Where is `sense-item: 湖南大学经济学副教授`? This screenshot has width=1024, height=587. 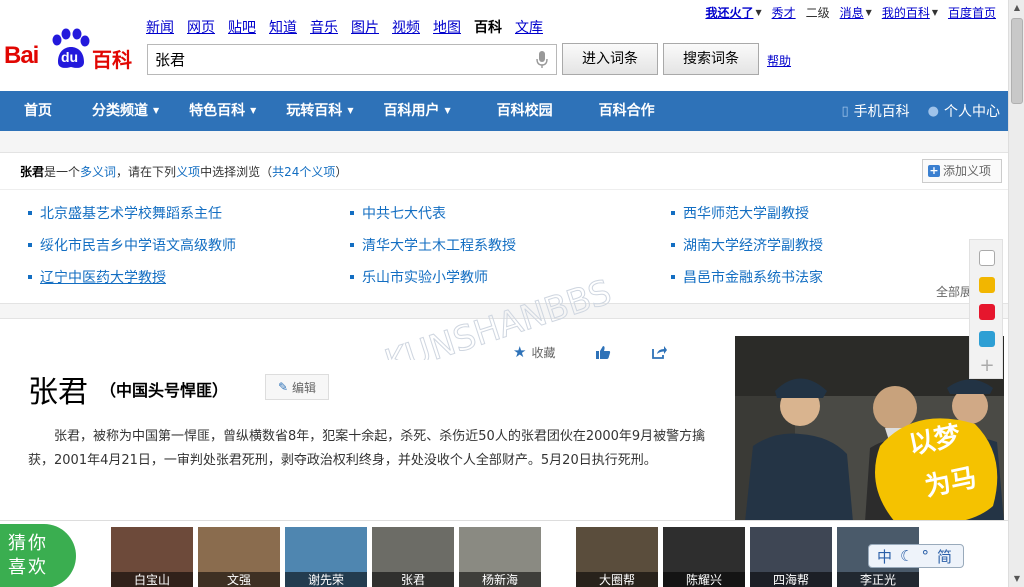
sense-item: 湖南大学经济学副教授 is located at coordinates (747, 245).